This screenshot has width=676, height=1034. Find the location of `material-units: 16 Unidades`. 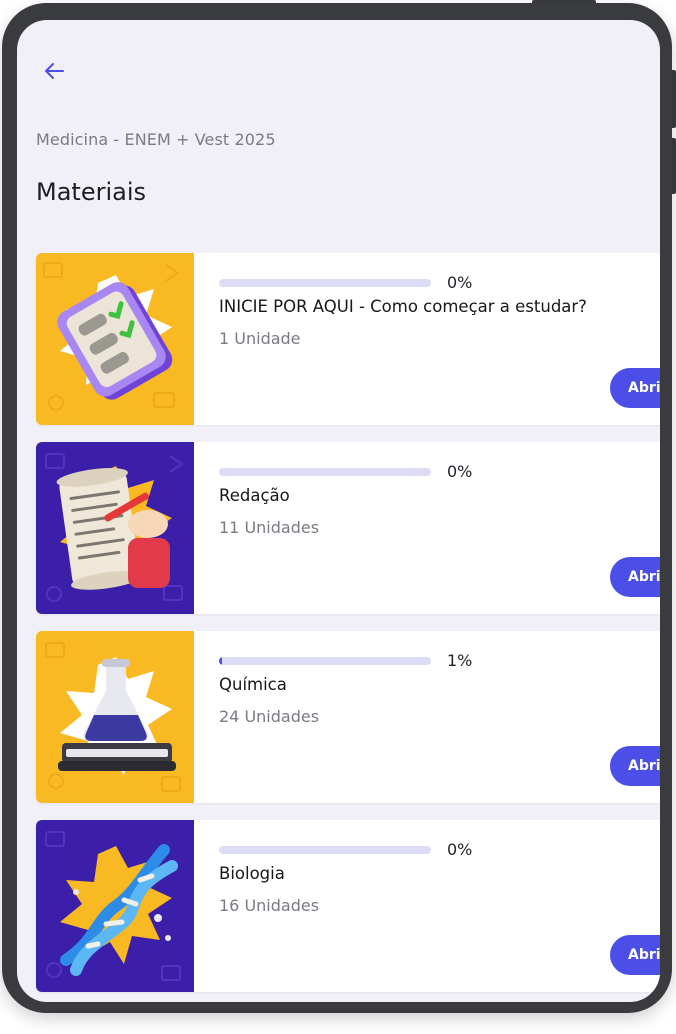

material-units: 16 Unidades is located at coordinates (269, 905).